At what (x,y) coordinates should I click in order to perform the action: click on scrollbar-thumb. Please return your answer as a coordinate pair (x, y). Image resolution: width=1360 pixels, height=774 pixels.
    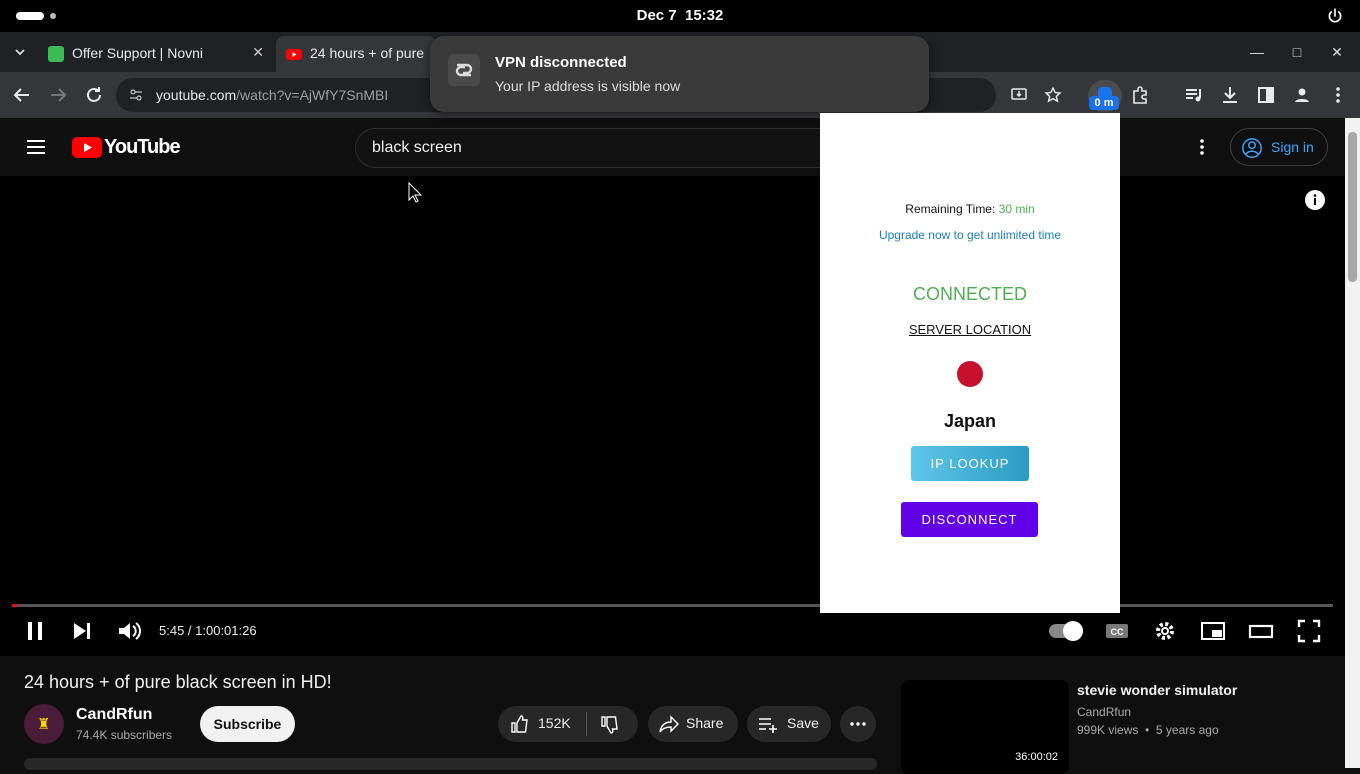
    Looking at the image, I should click on (1352, 207).